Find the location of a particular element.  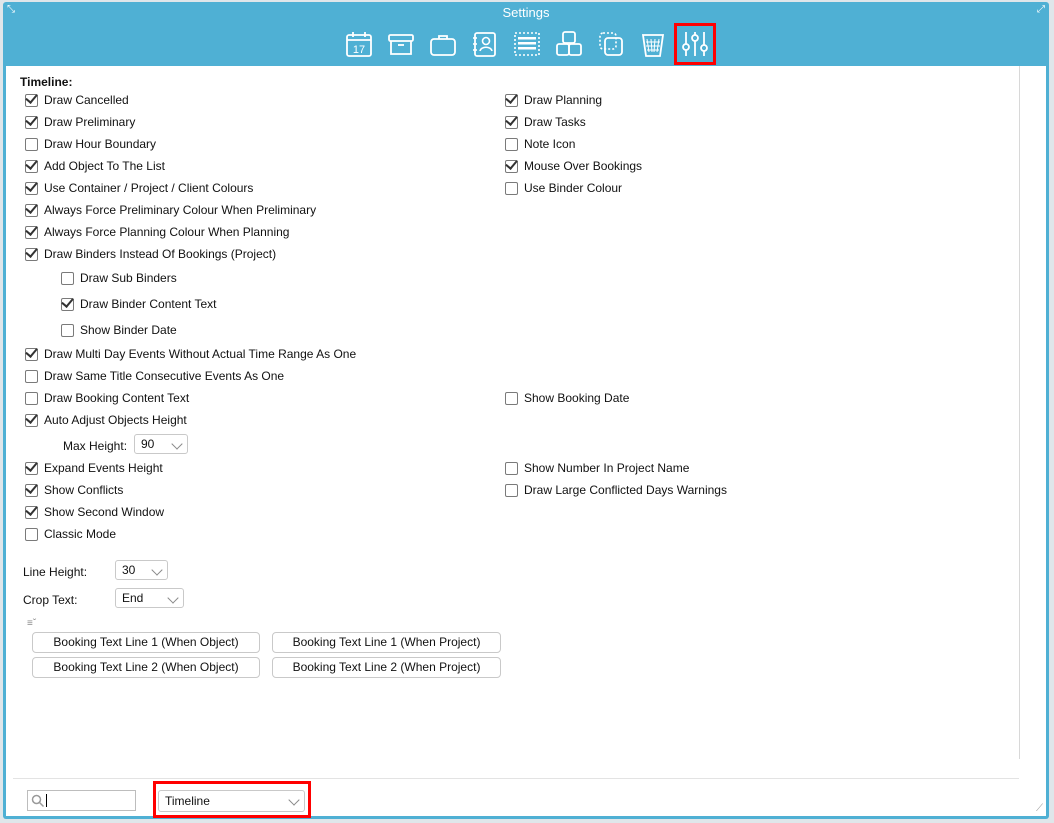

option-label: Expand Events Height is located at coordinates (103, 468).